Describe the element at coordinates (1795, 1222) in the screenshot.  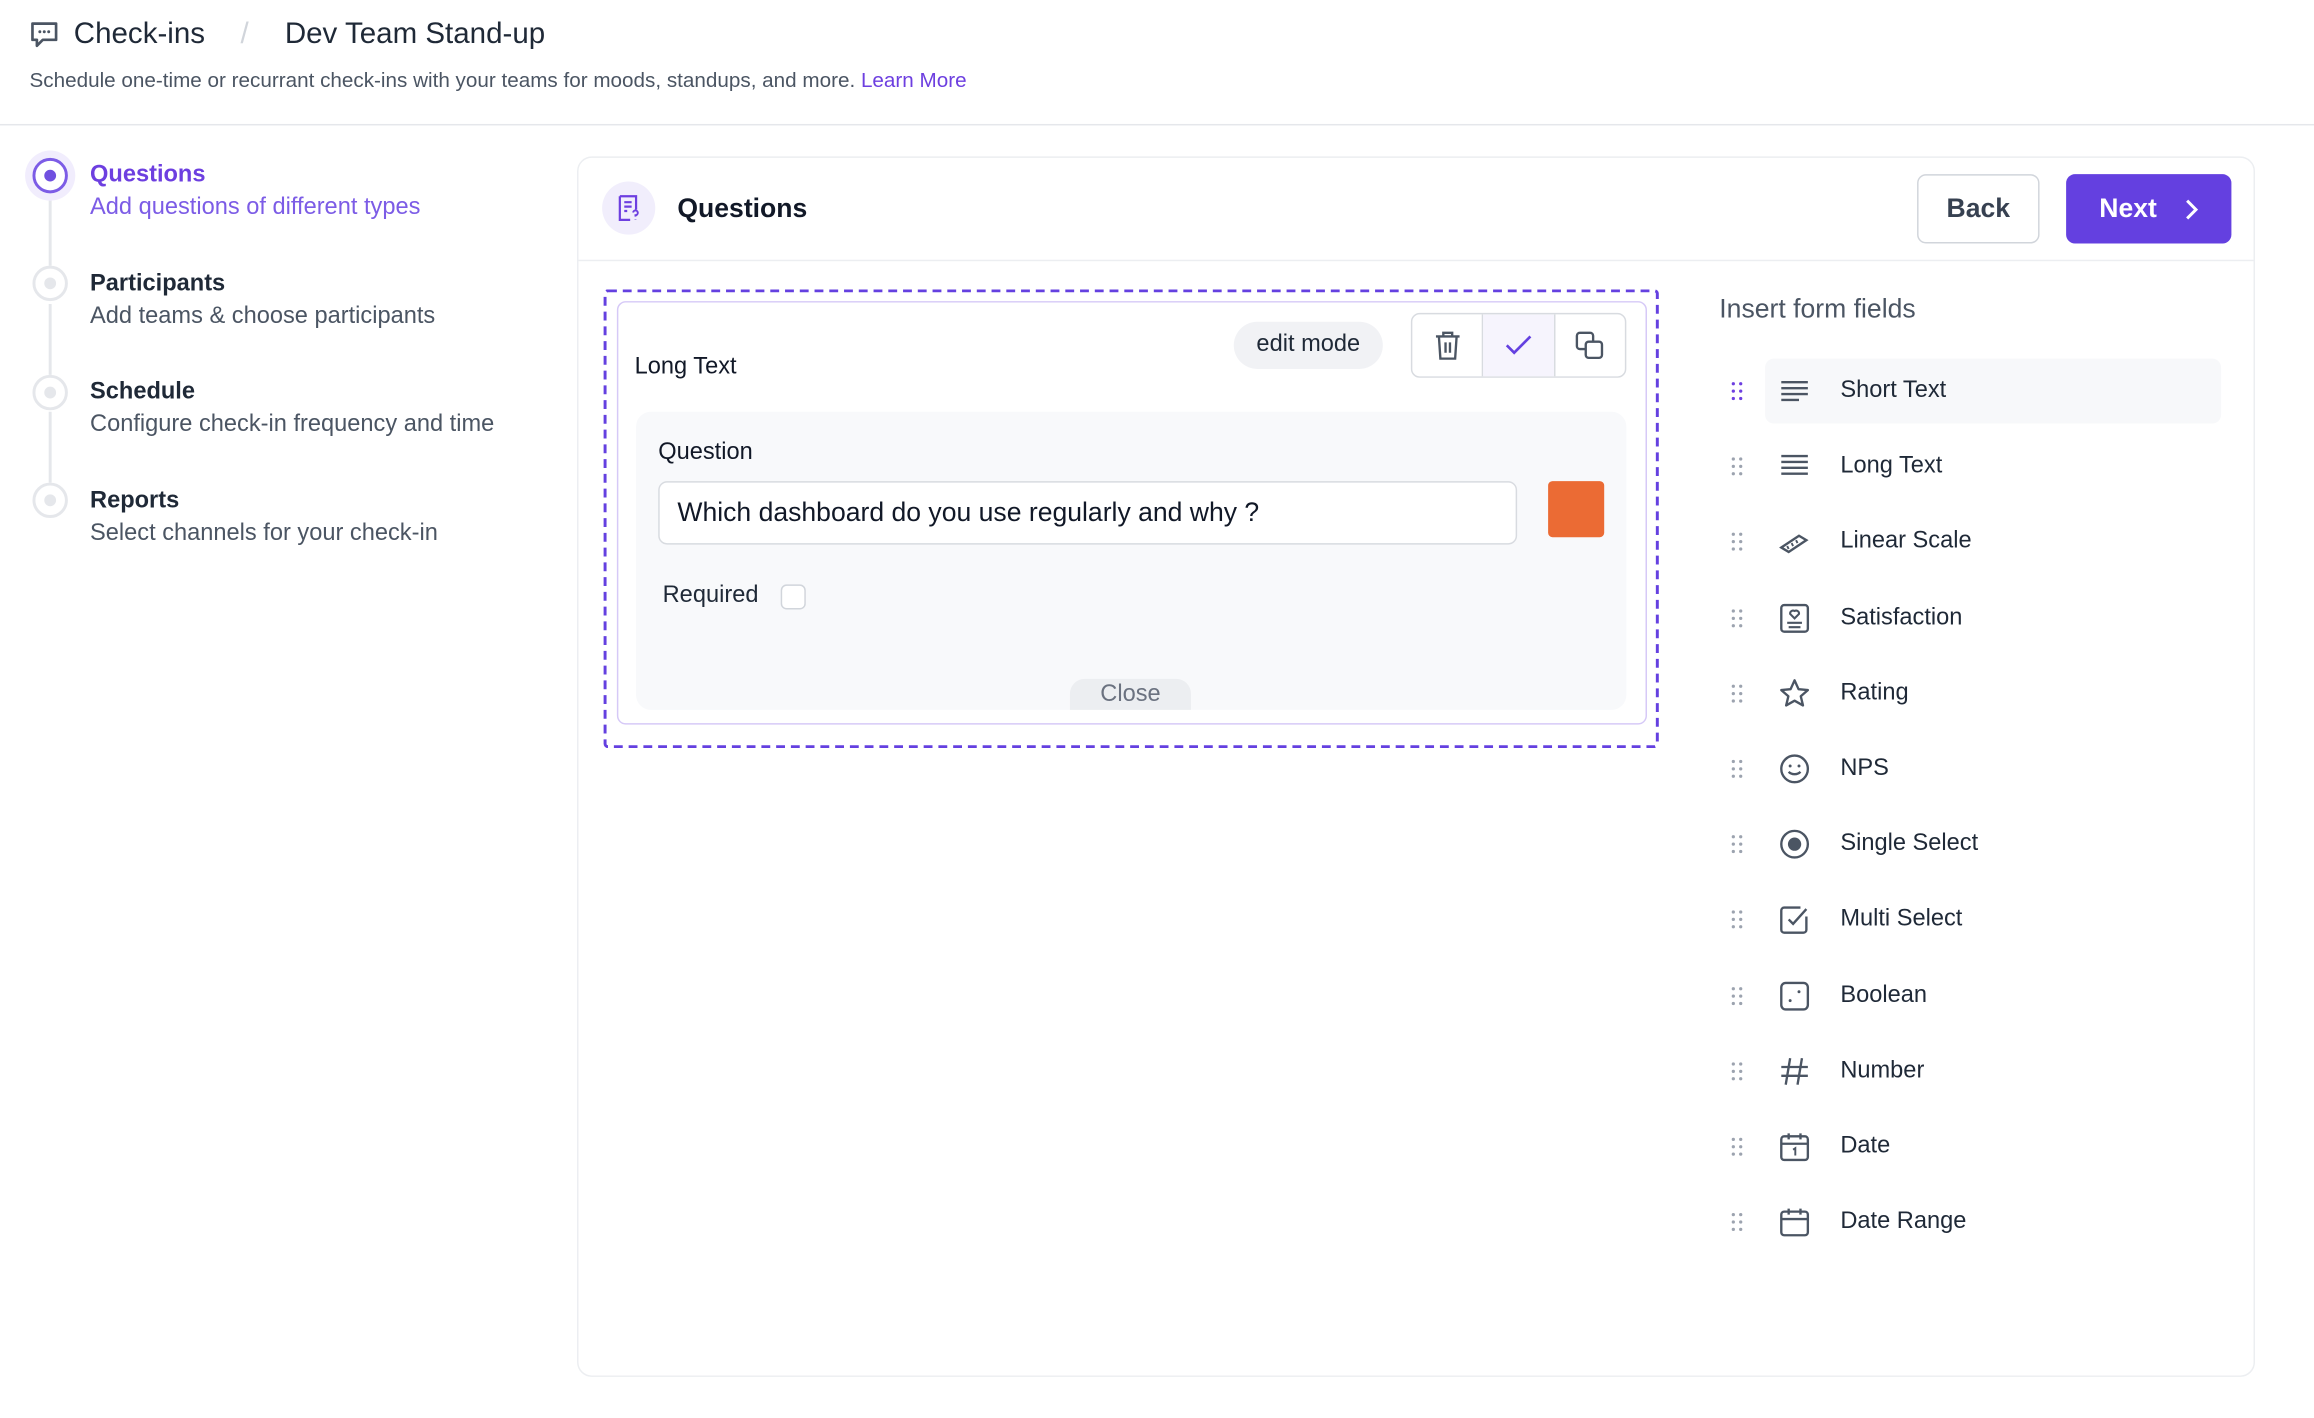
I see `calendar-range-icon` at that location.